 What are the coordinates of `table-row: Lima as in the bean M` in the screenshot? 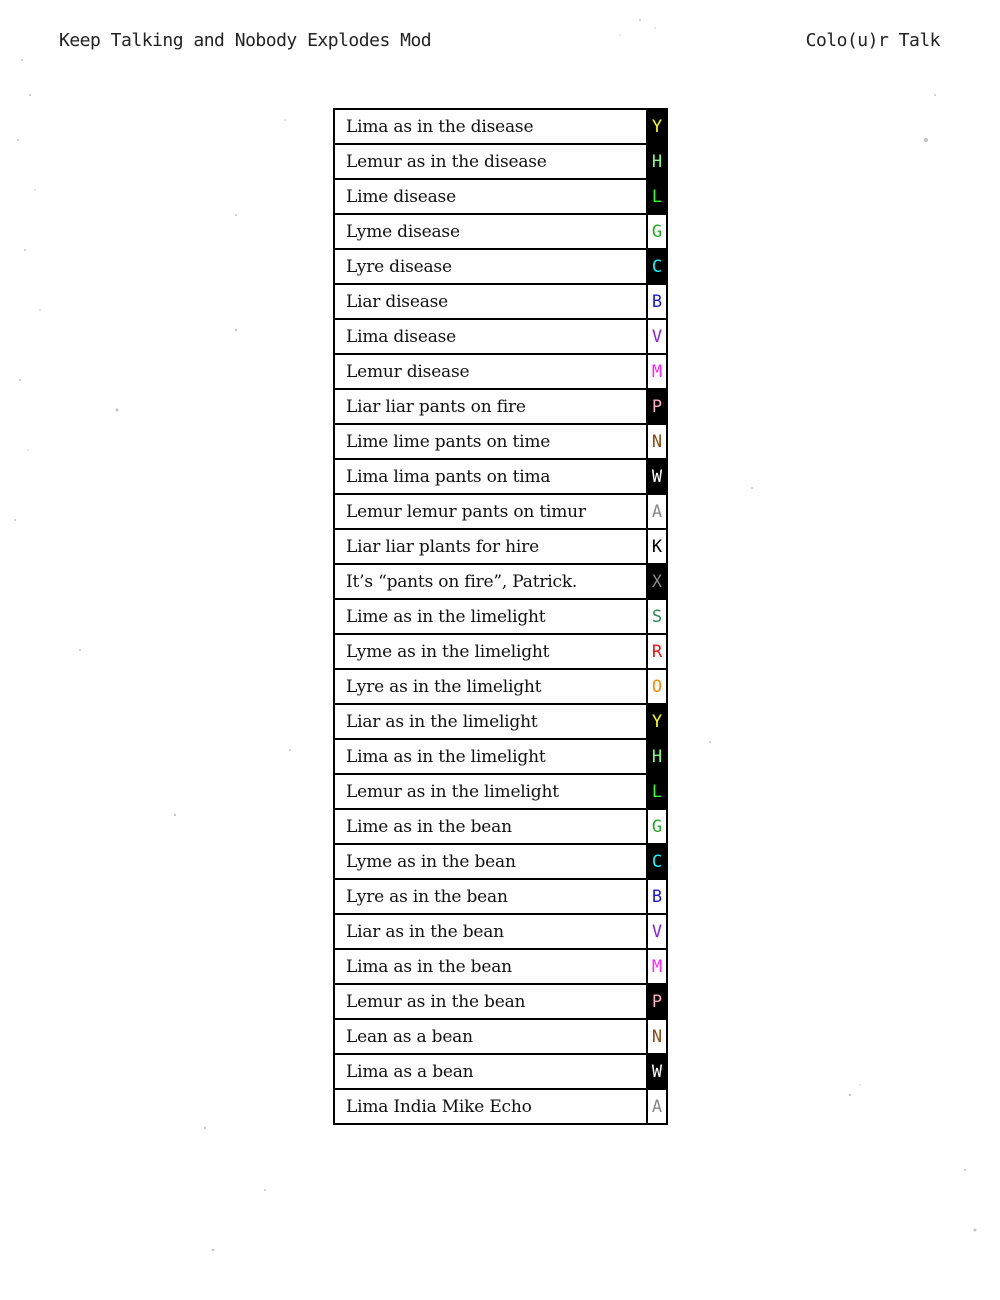 It's located at (500, 966).